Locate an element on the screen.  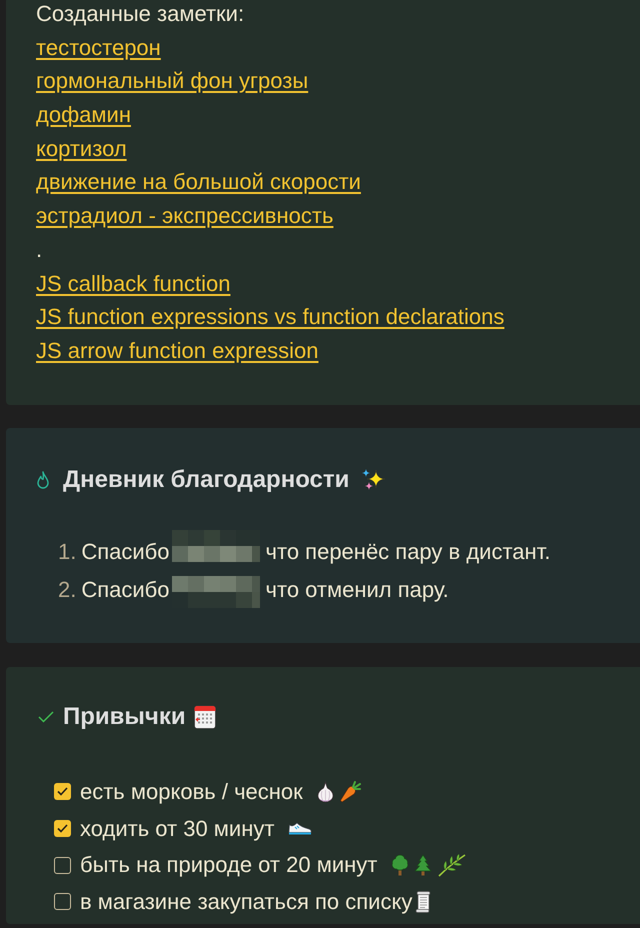
item-text: что перенёс пару в дистант. is located at coordinates (408, 551).